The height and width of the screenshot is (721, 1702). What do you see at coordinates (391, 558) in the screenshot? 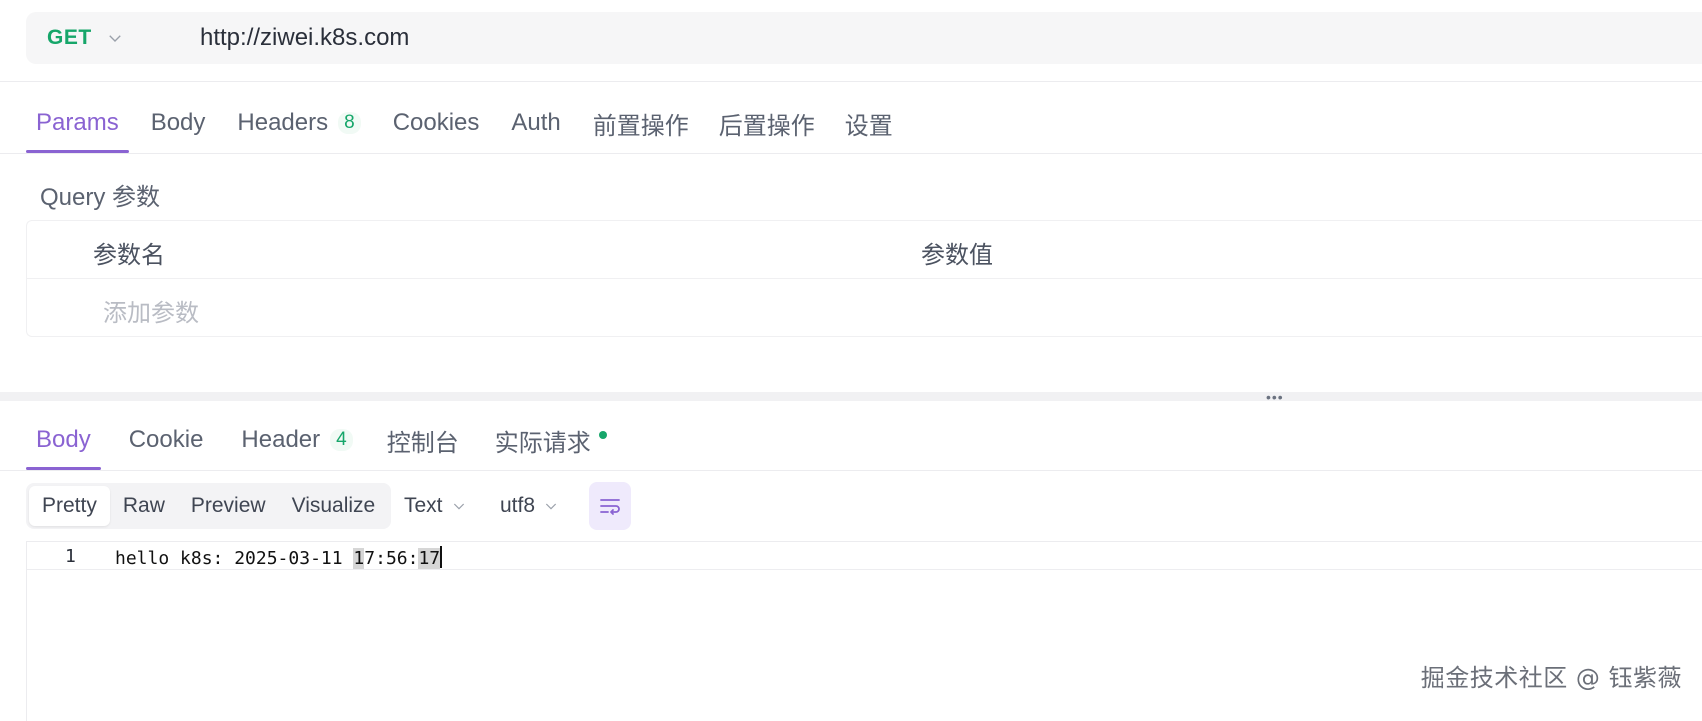
I see `code-segment: 7:56:` at bounding box center [391, 558].